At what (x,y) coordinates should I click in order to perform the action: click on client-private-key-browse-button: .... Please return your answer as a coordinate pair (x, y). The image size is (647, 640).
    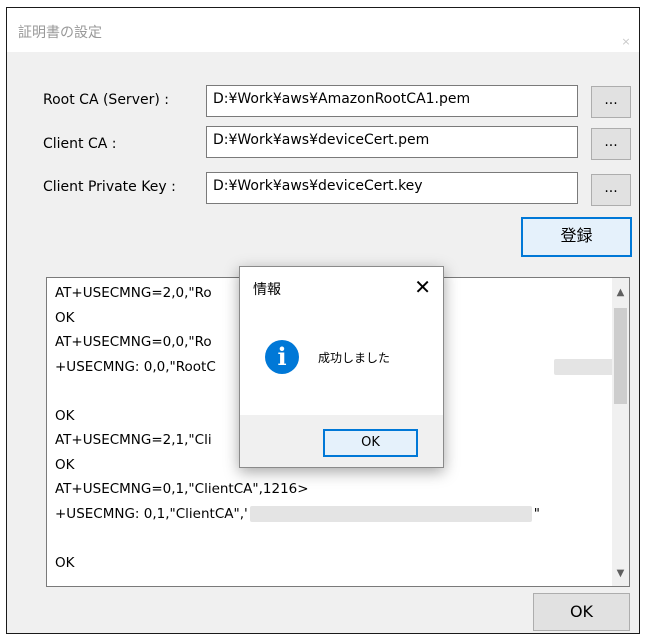
    Looking at the image, I should click on (611, 190).